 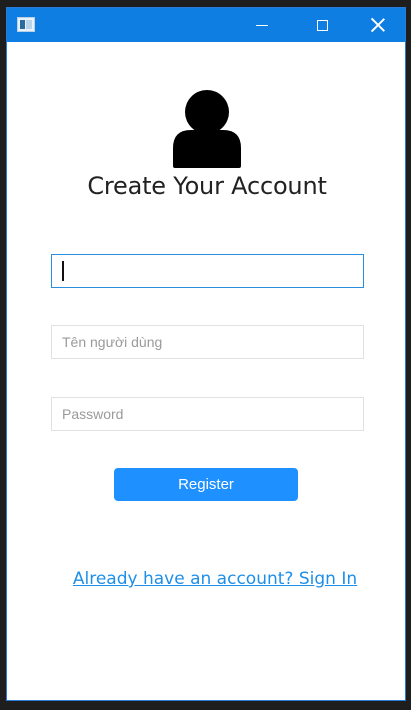 I want to click on close-button, so click(x=378, y=25).